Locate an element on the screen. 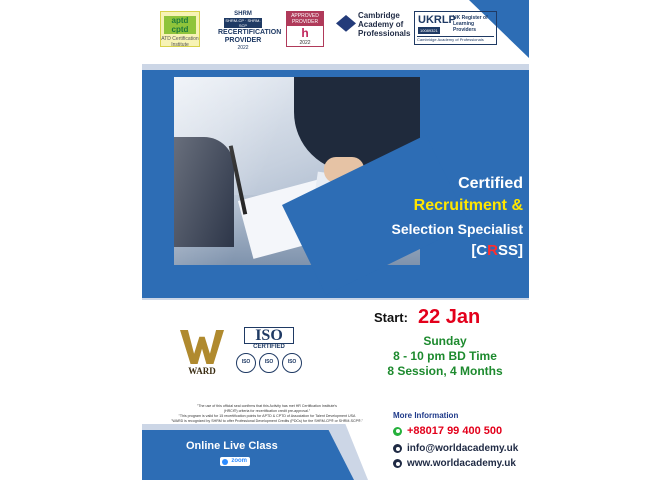  aptd-logo-mark: aptd cptd is located at coordinates (180, 25).